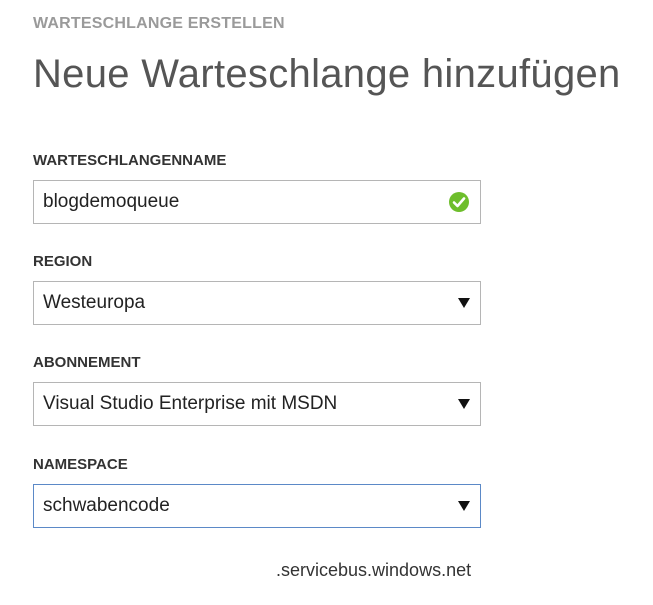  What do you see at coordinates (374, 570) in the screenshot?
I see `namespace-suffix: .servicebus.windows.net` at bounding box center [374, 570].